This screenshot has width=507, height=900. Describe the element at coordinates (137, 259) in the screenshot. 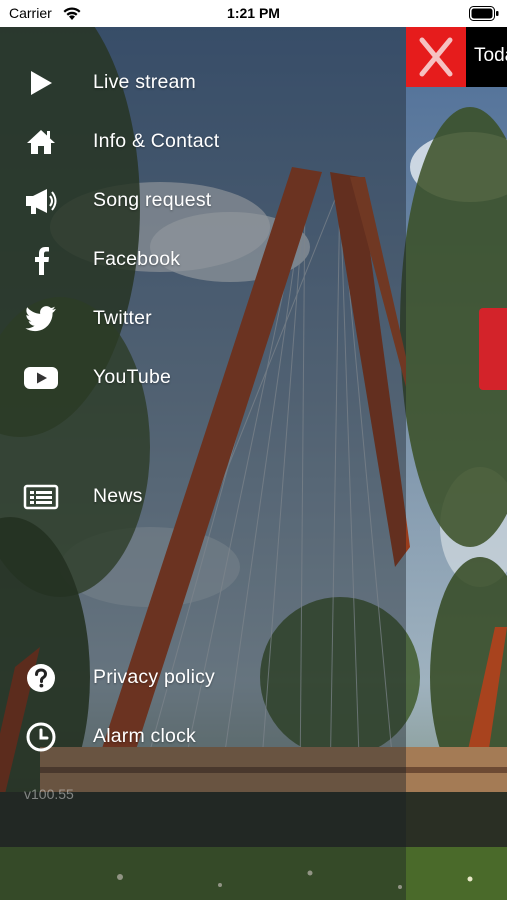

I see `menu-item-label: Facebook` at that location.